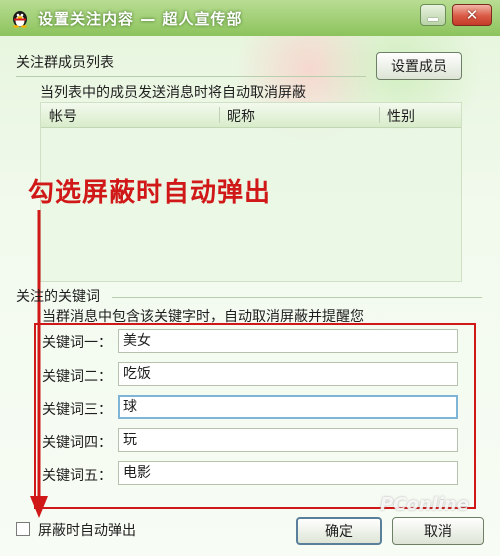 The height and width of the screenshot is (556, 500). Describe the element at coordinates (77, 343) in the screenshot. I see `keyword-label-1: 关键词一：` at that location.